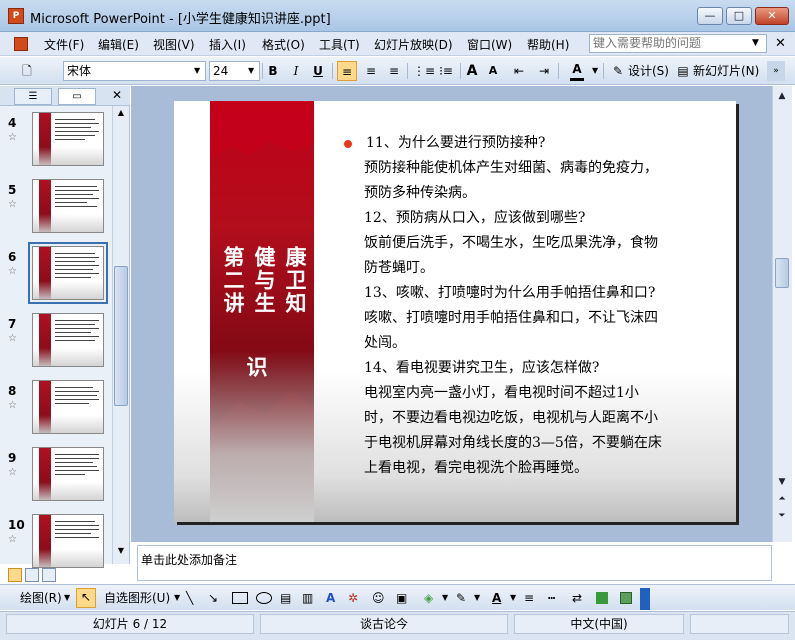  Describe the element at coordinates (394, 71) in the screenshot. I see `align-right-icon: ≡` at that location.